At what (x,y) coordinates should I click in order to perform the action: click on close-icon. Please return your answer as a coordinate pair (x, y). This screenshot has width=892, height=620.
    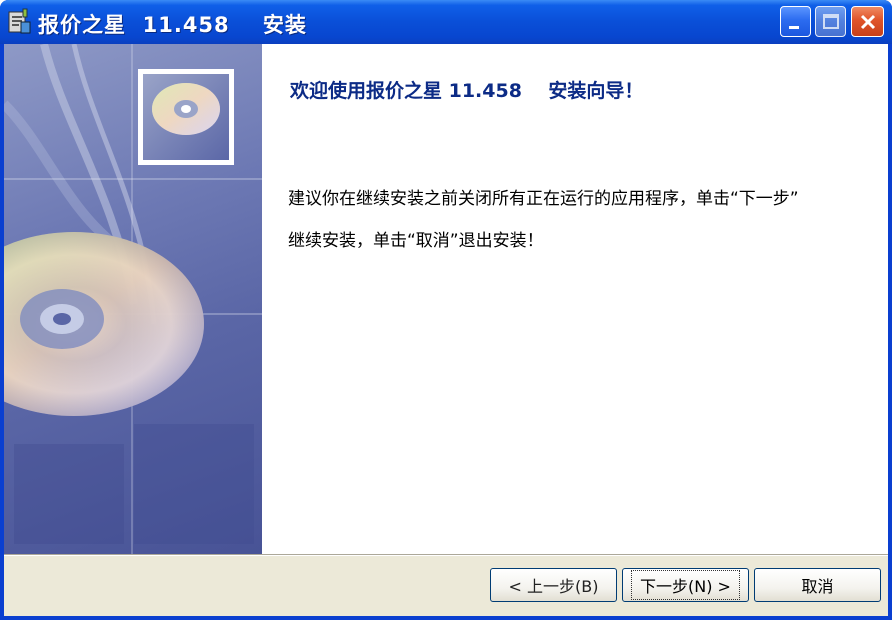
    Looking at the image, I should click on (868, 22).